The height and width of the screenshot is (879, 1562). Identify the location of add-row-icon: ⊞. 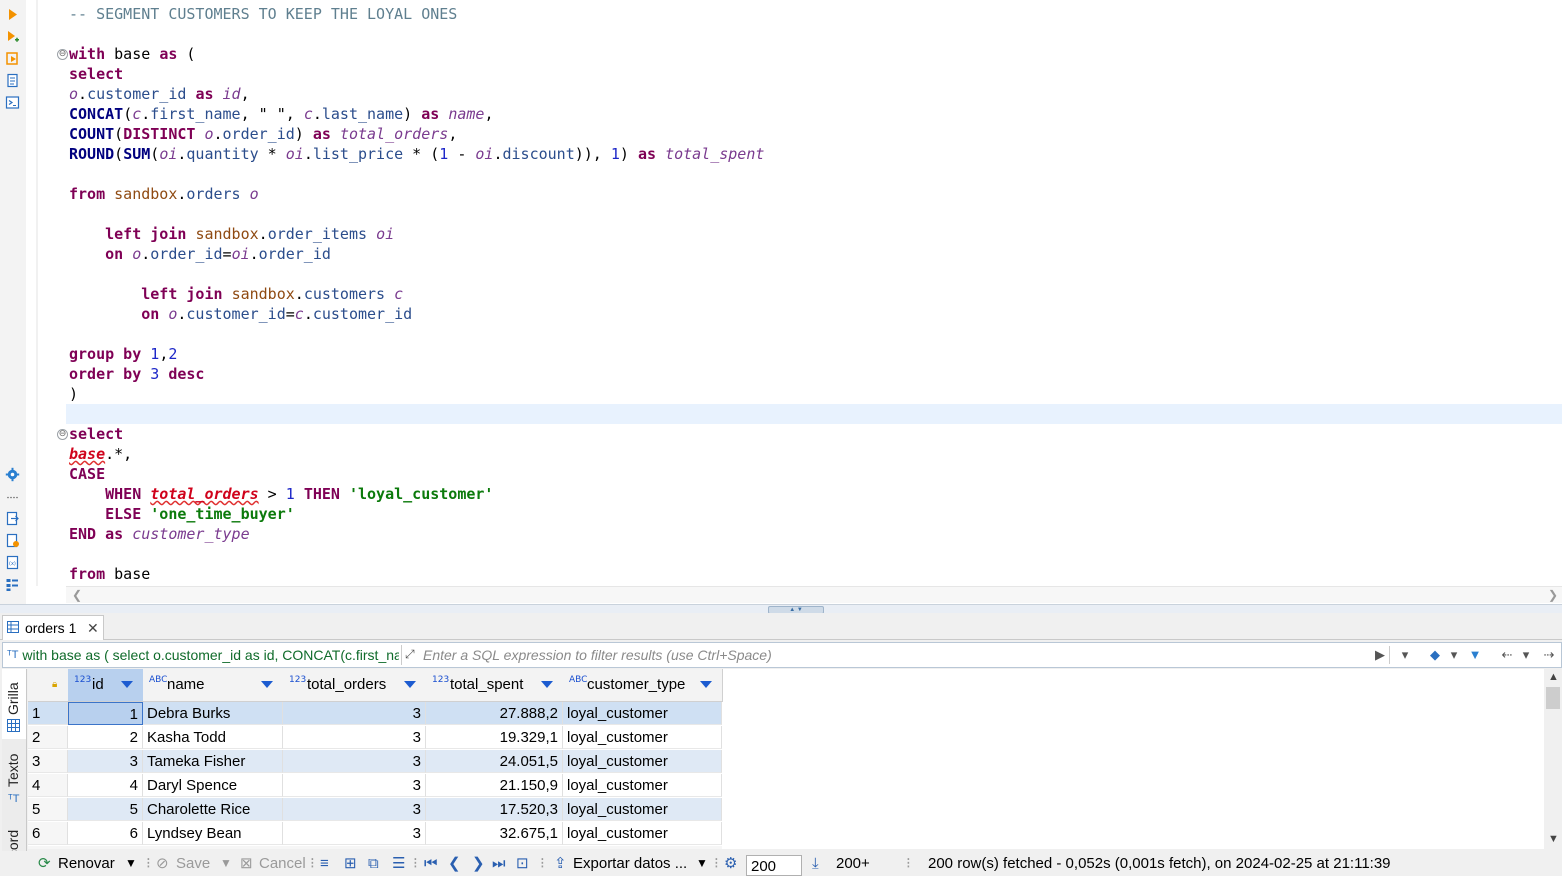
(350, 863).